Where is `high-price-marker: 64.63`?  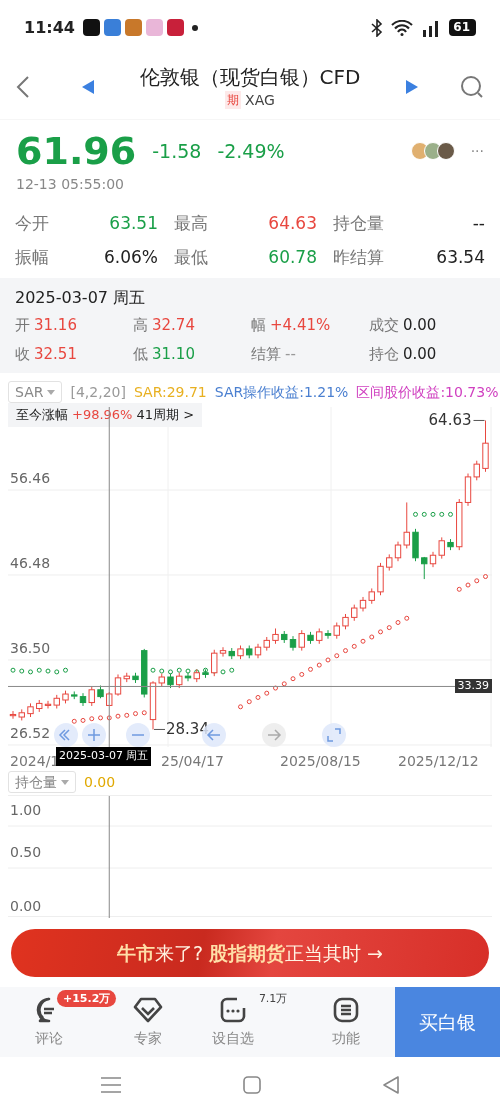 high-price-marker: 64.63 is located at coordinates (450, 420).